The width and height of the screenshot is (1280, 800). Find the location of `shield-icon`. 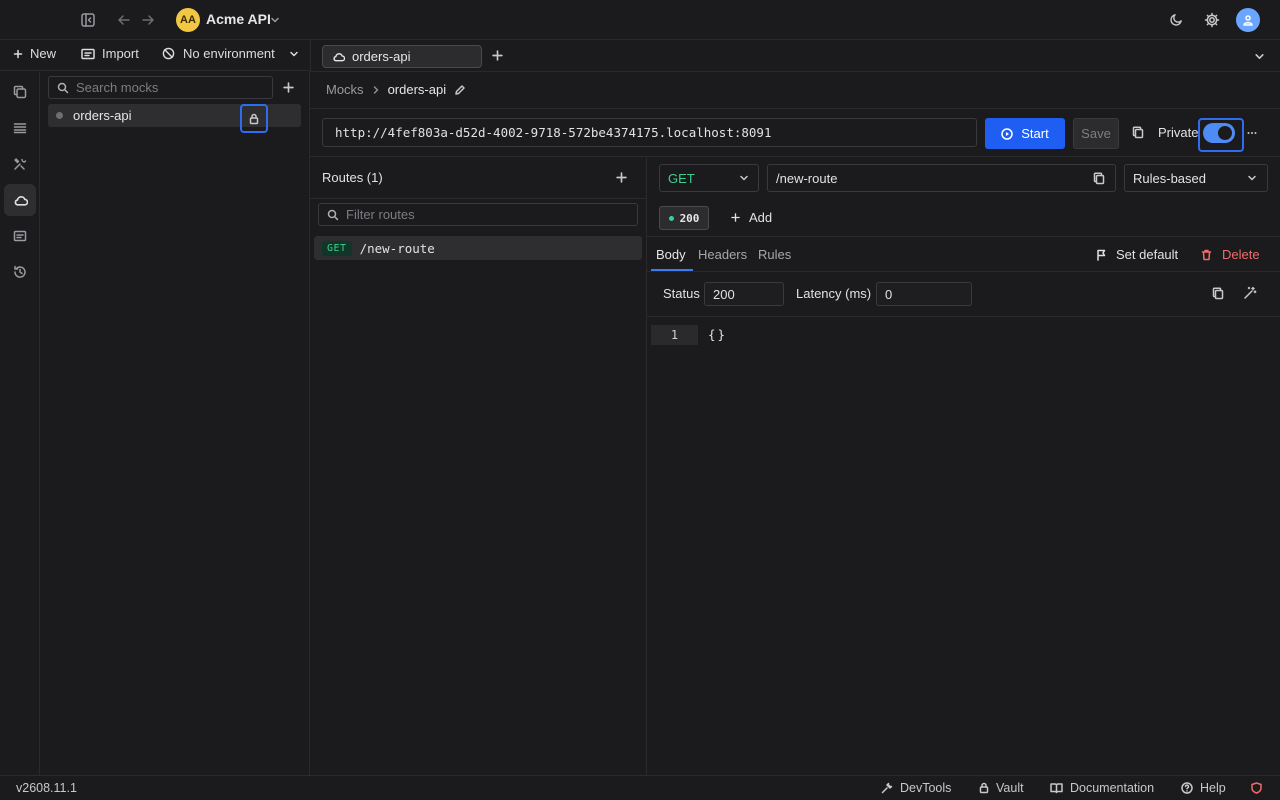

shield-icon is located at coordinates (1256, 788).